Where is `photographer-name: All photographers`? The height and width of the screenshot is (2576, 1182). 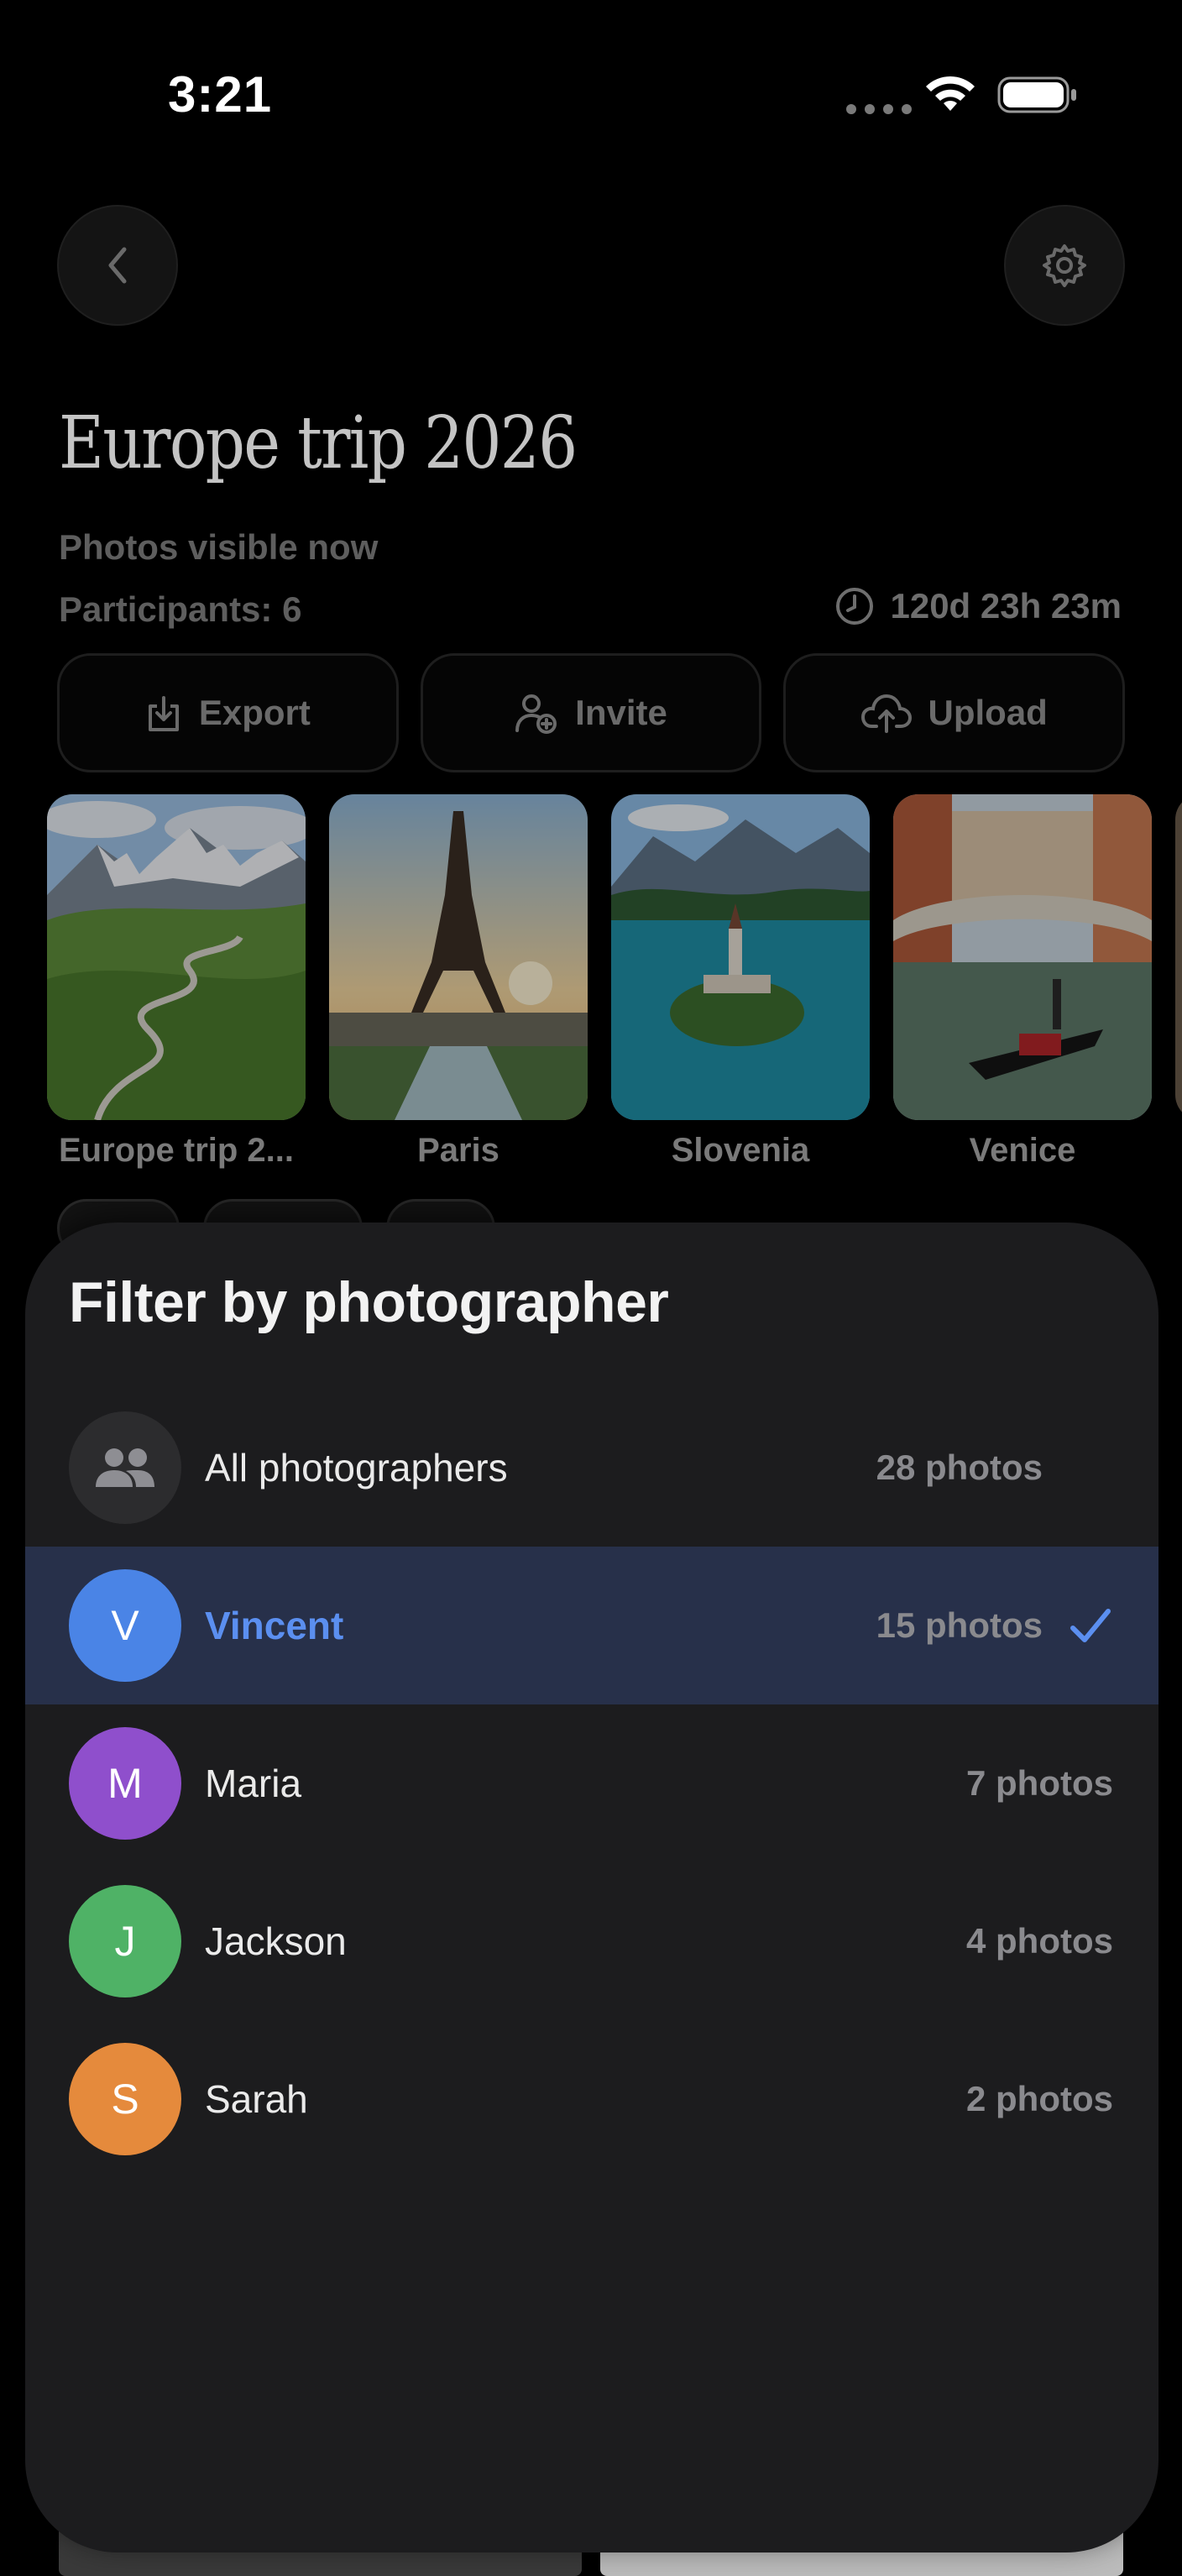 photographer-name: All photographers is located at coordinates (356, 1468).